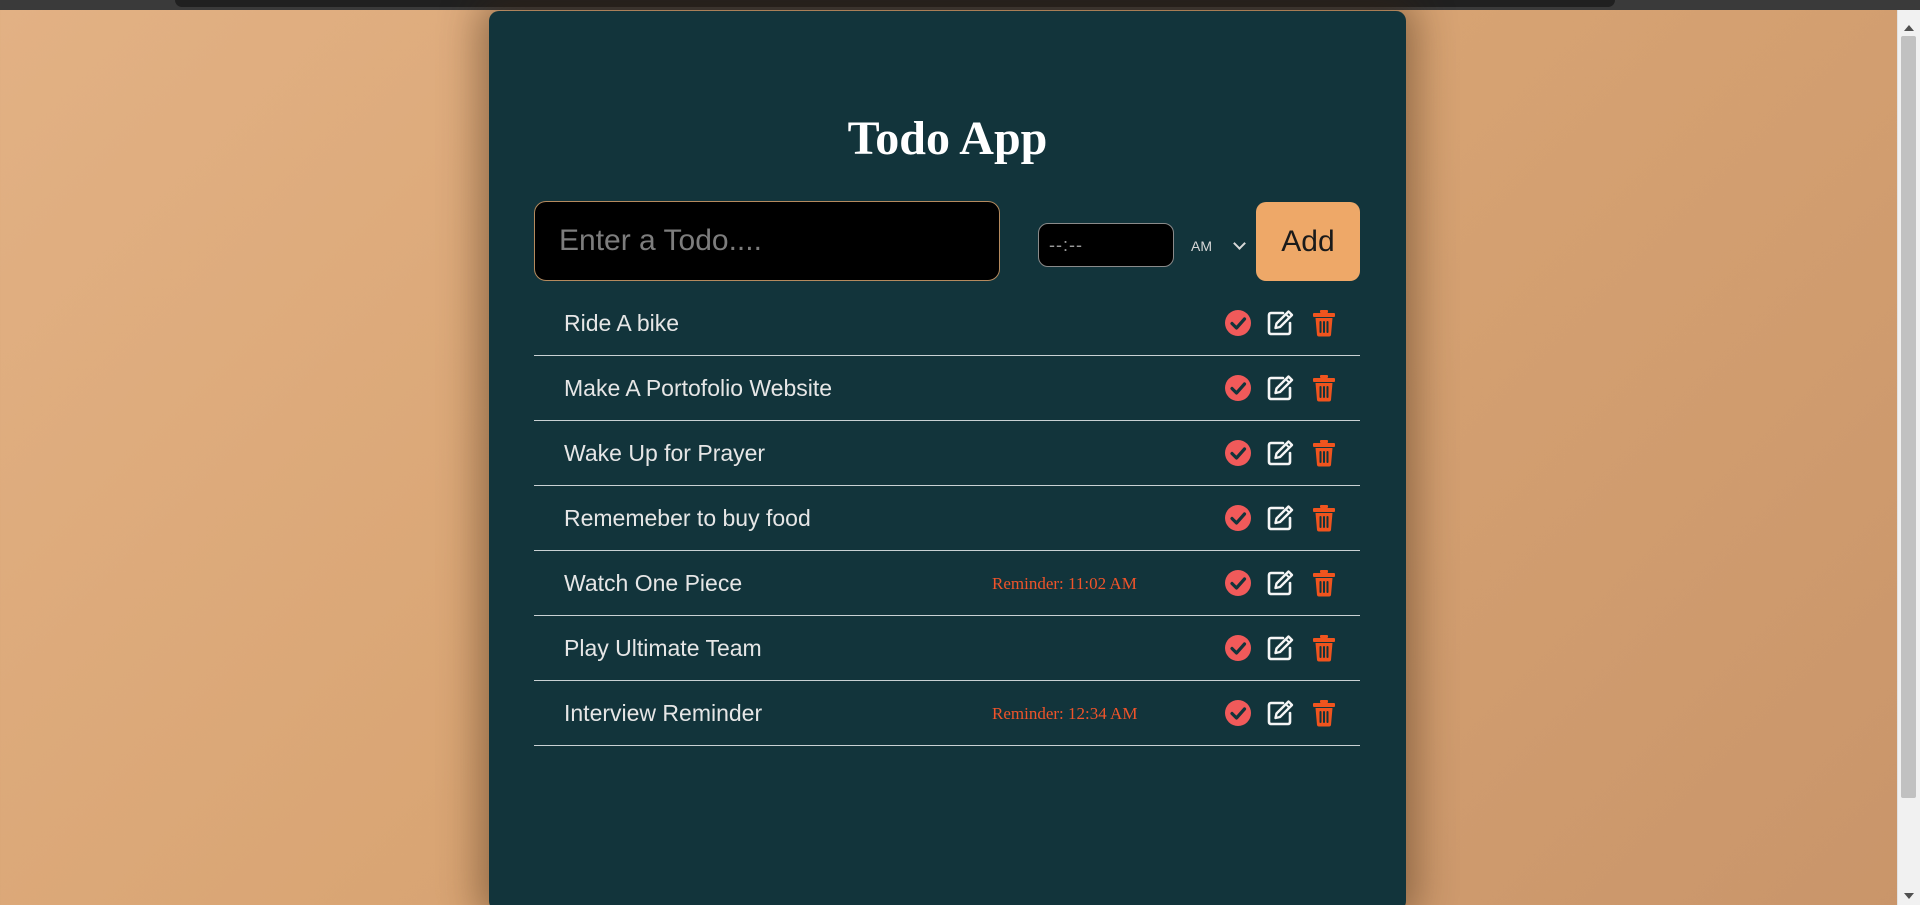 The height and width of the screenshot is (905, 1920). Describe the element at coordinates (1201, 246) in the screenshot. I see `ampm-selected-value: AM` at that location.